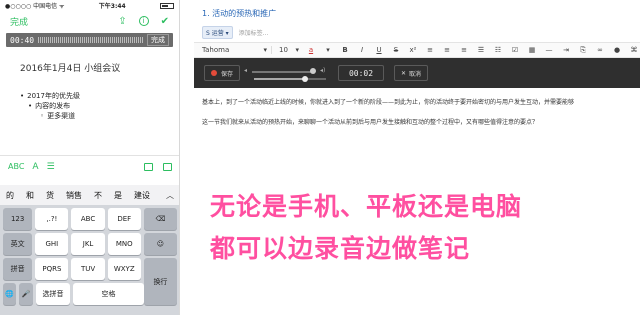 The width and height of the screenshot is (640, 315). Describe the element at coordinates (447, 50) in the screenshot. I see `align-center-icon: ≡` at that location.